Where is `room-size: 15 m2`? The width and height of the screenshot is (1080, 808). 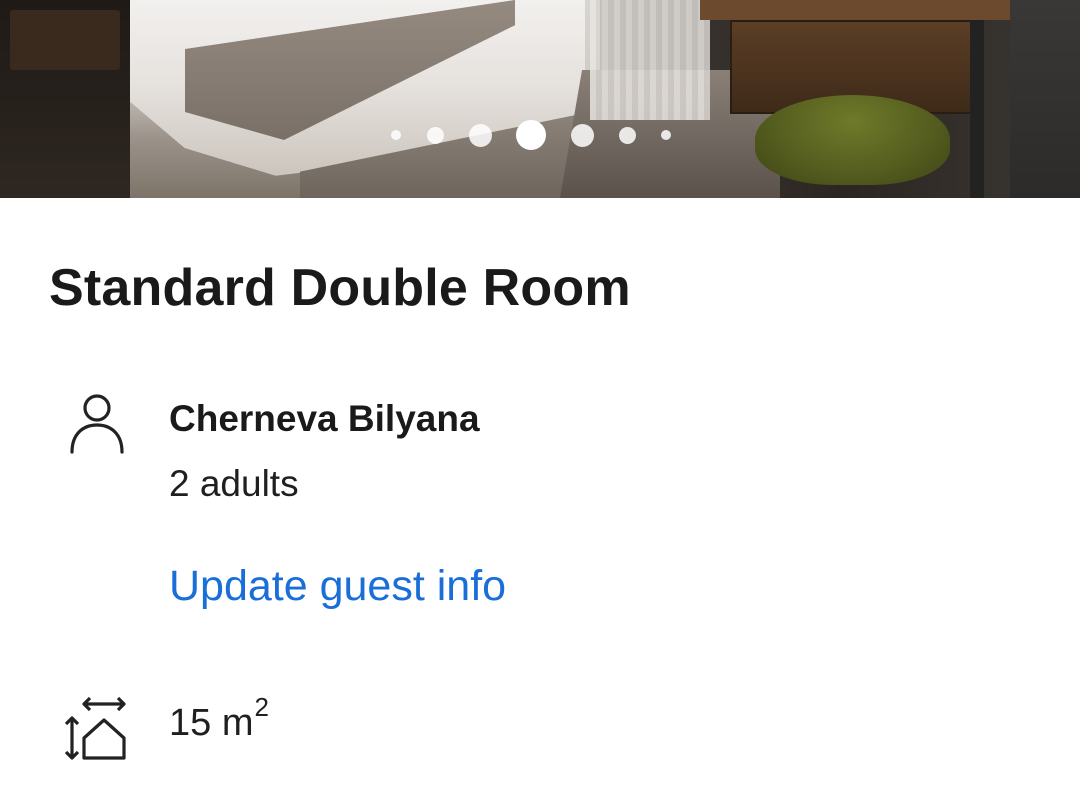
room-size: 15 m2 is located at coordinates (219, 718).